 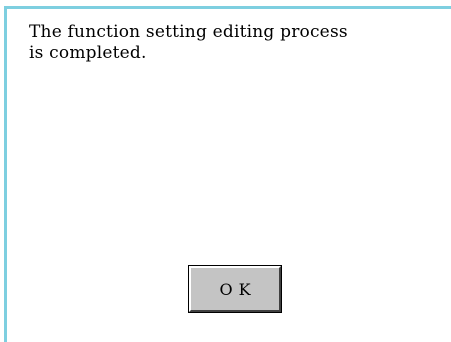 I want to click on ok-button: OK, so click(x=235, y=289).